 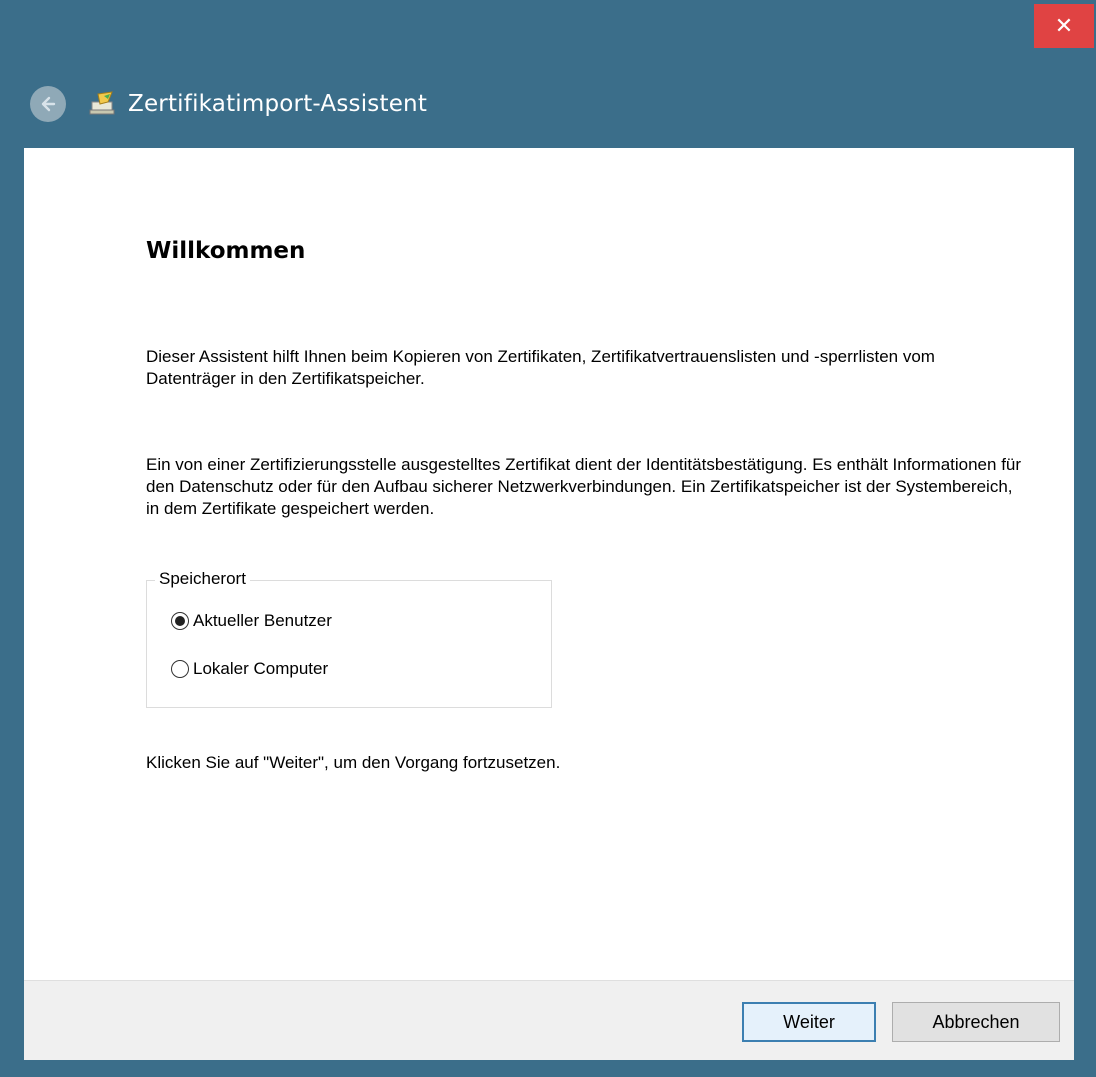 I want to click on radio-local-computer: Lokaler Computer, so click(x=249, y=669).